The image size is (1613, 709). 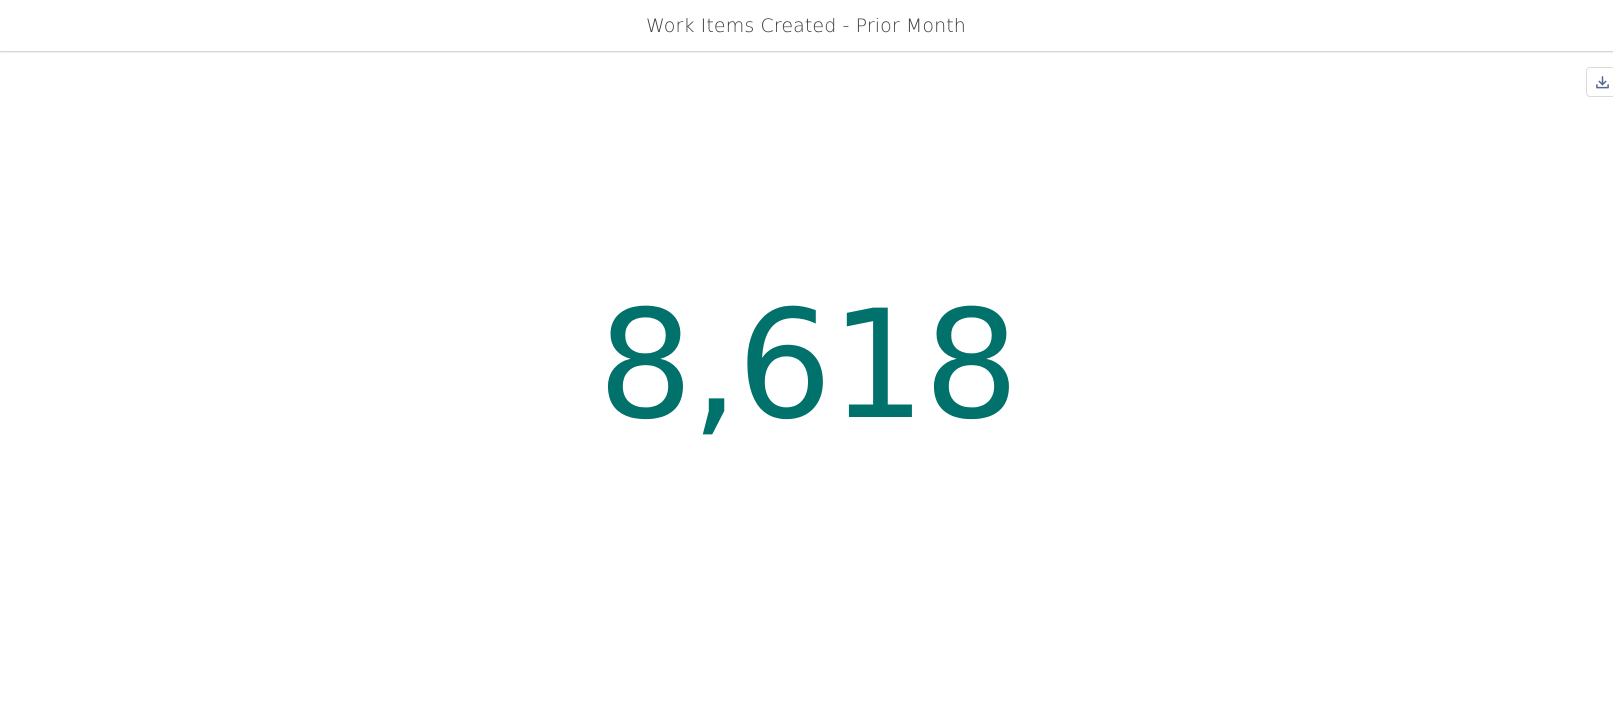 I want to click on metric-value: 8,618, so click(x=808, y=366).